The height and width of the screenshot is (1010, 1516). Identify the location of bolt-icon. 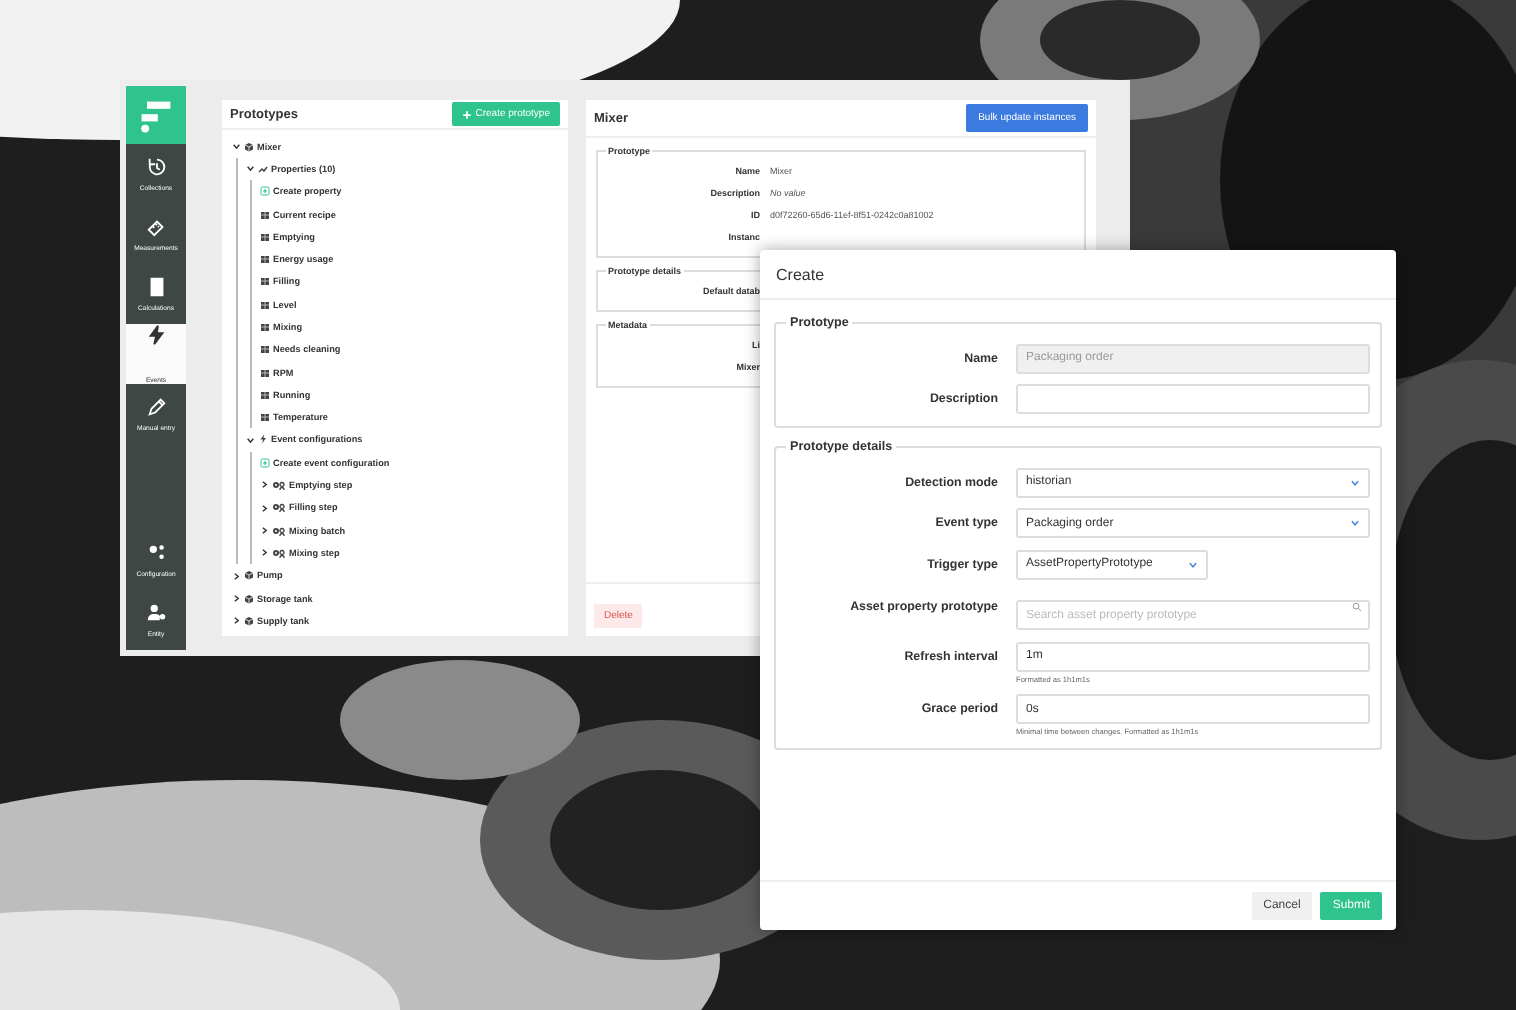
(263, 439).